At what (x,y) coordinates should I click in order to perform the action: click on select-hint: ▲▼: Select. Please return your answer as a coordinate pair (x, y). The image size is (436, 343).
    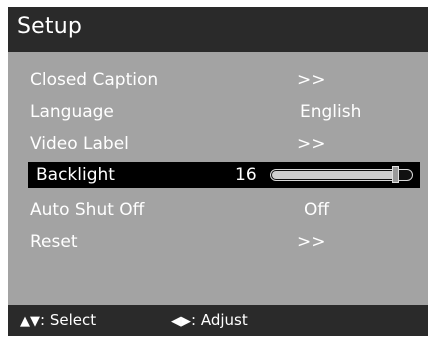
    Looking at the image, I should click on (58, 321).